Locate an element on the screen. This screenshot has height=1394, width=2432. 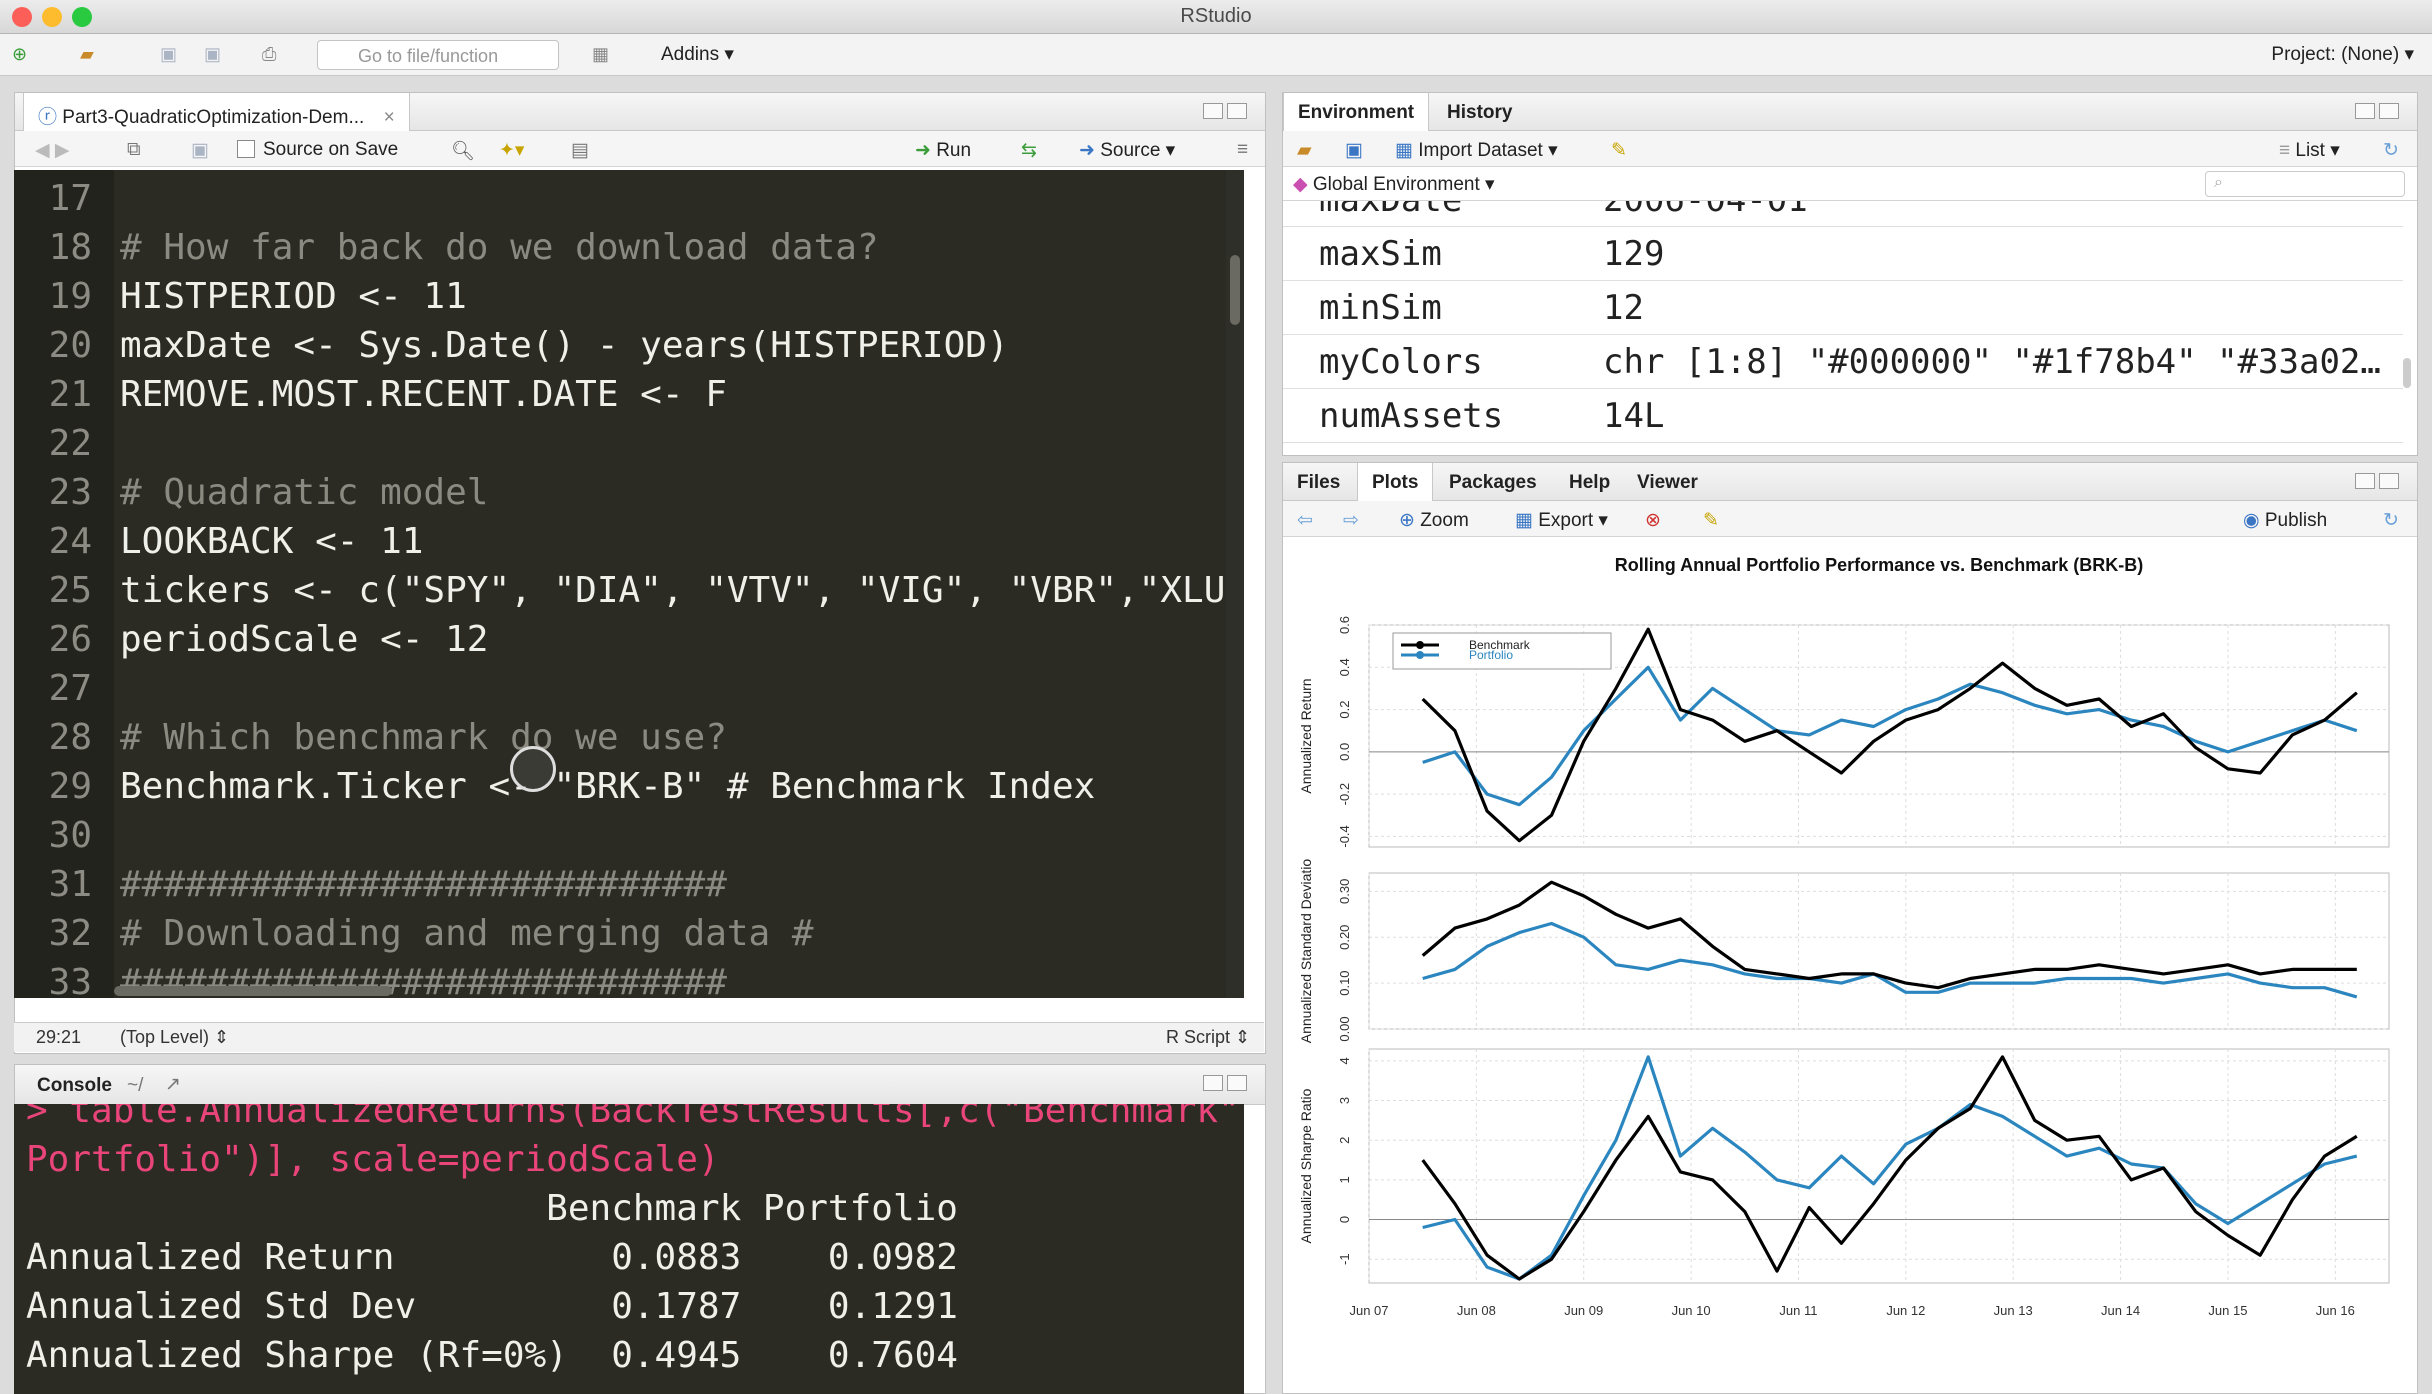
console-line: Portfolio")], scale=periodScale) is located at coordinates (373, 1159).